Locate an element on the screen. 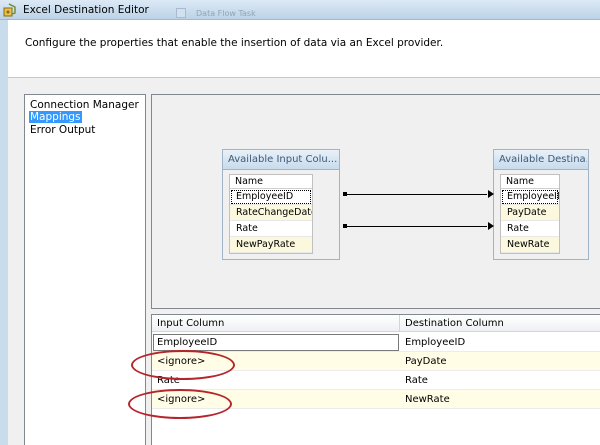  destination-column-cell: NewRate is located at coordinates (427, 399).